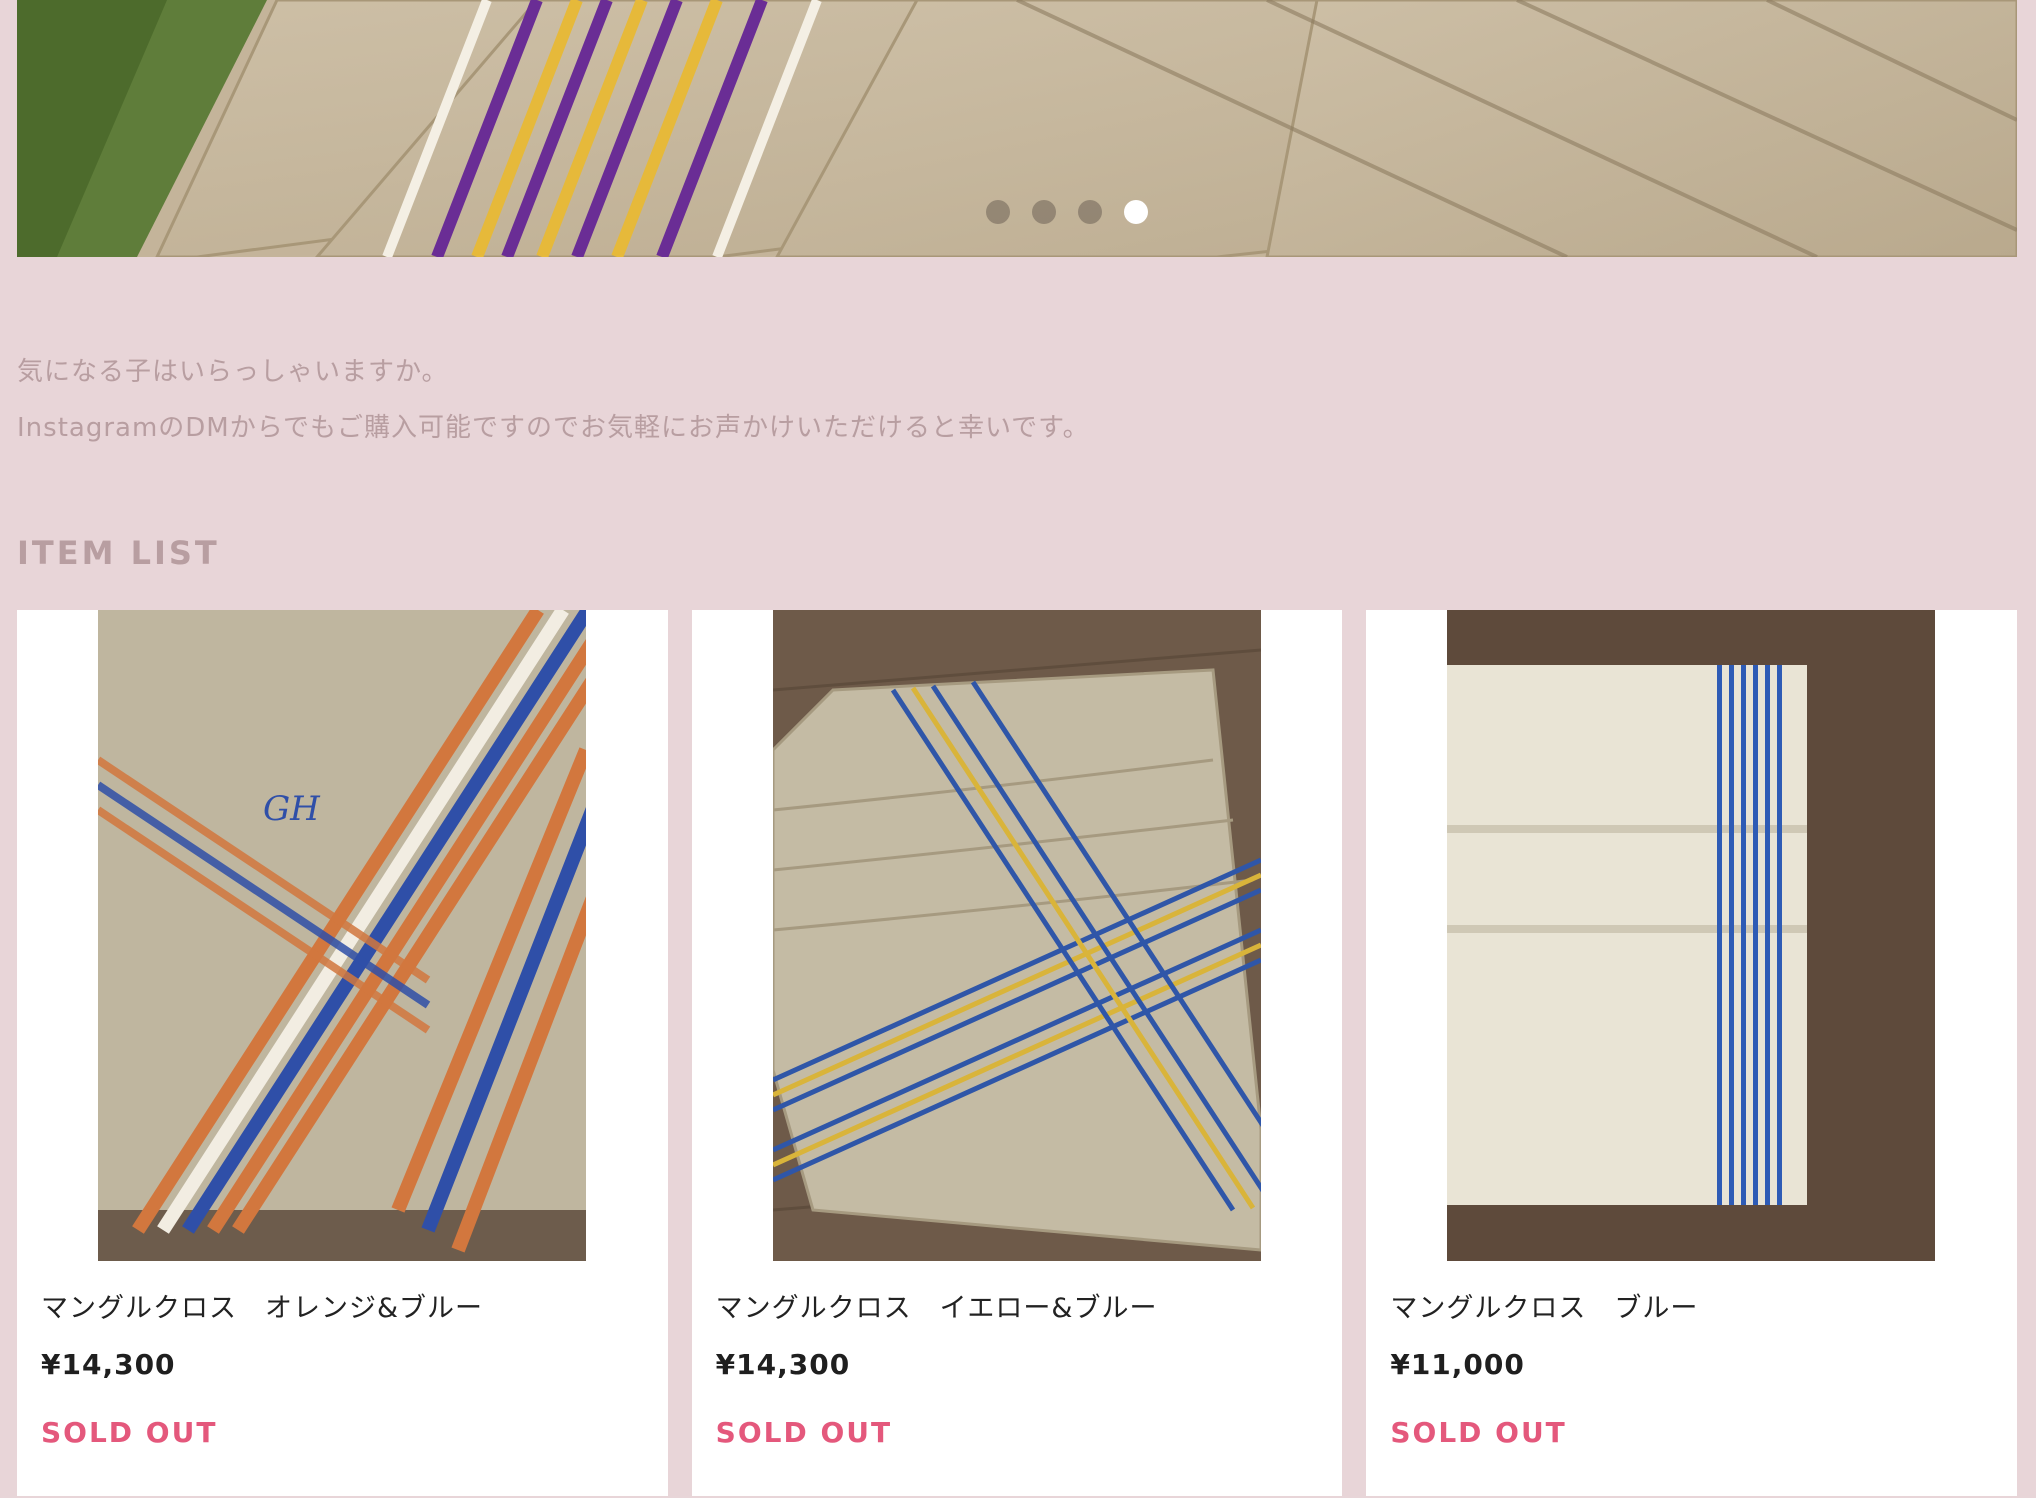 Image resolution: width=2036 pixels, height=1498 pixels. What do you see at coordinates (1017, 212) in the screenshot?
I see `slider-dots` at bounding box center [1017, 212].